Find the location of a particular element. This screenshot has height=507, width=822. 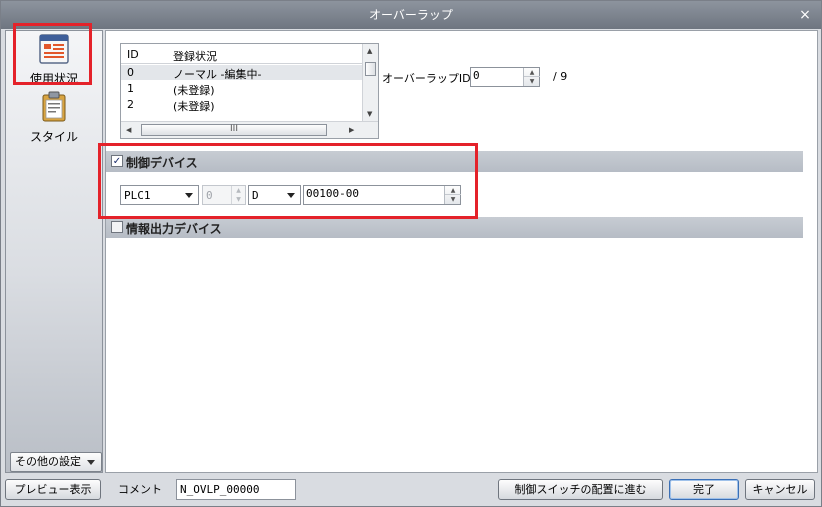

station-stepper: 0 ▲ ▼ is located at coordinates (224, 195).